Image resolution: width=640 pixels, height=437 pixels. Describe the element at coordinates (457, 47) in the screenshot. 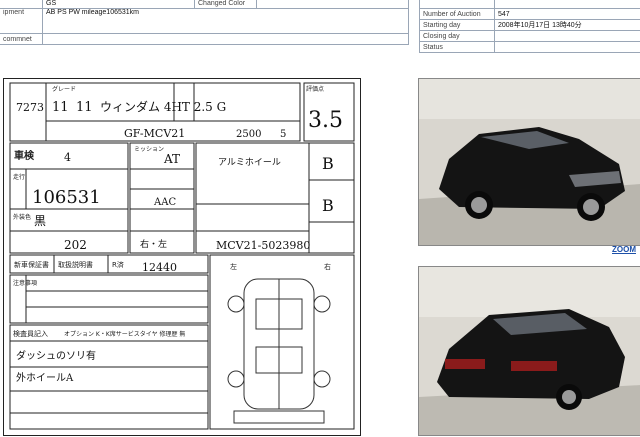

I see `status-label: Status` at that location.